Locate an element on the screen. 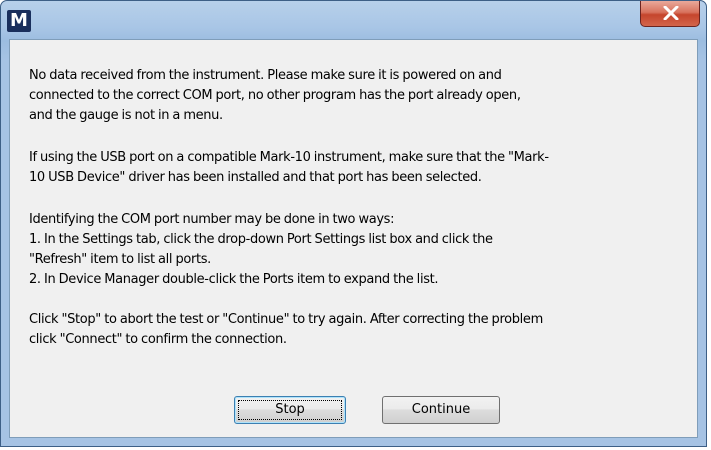 This screenshot has height=450, width=711. mark-10-logo-icon: M is located at coordinates (19, 21).